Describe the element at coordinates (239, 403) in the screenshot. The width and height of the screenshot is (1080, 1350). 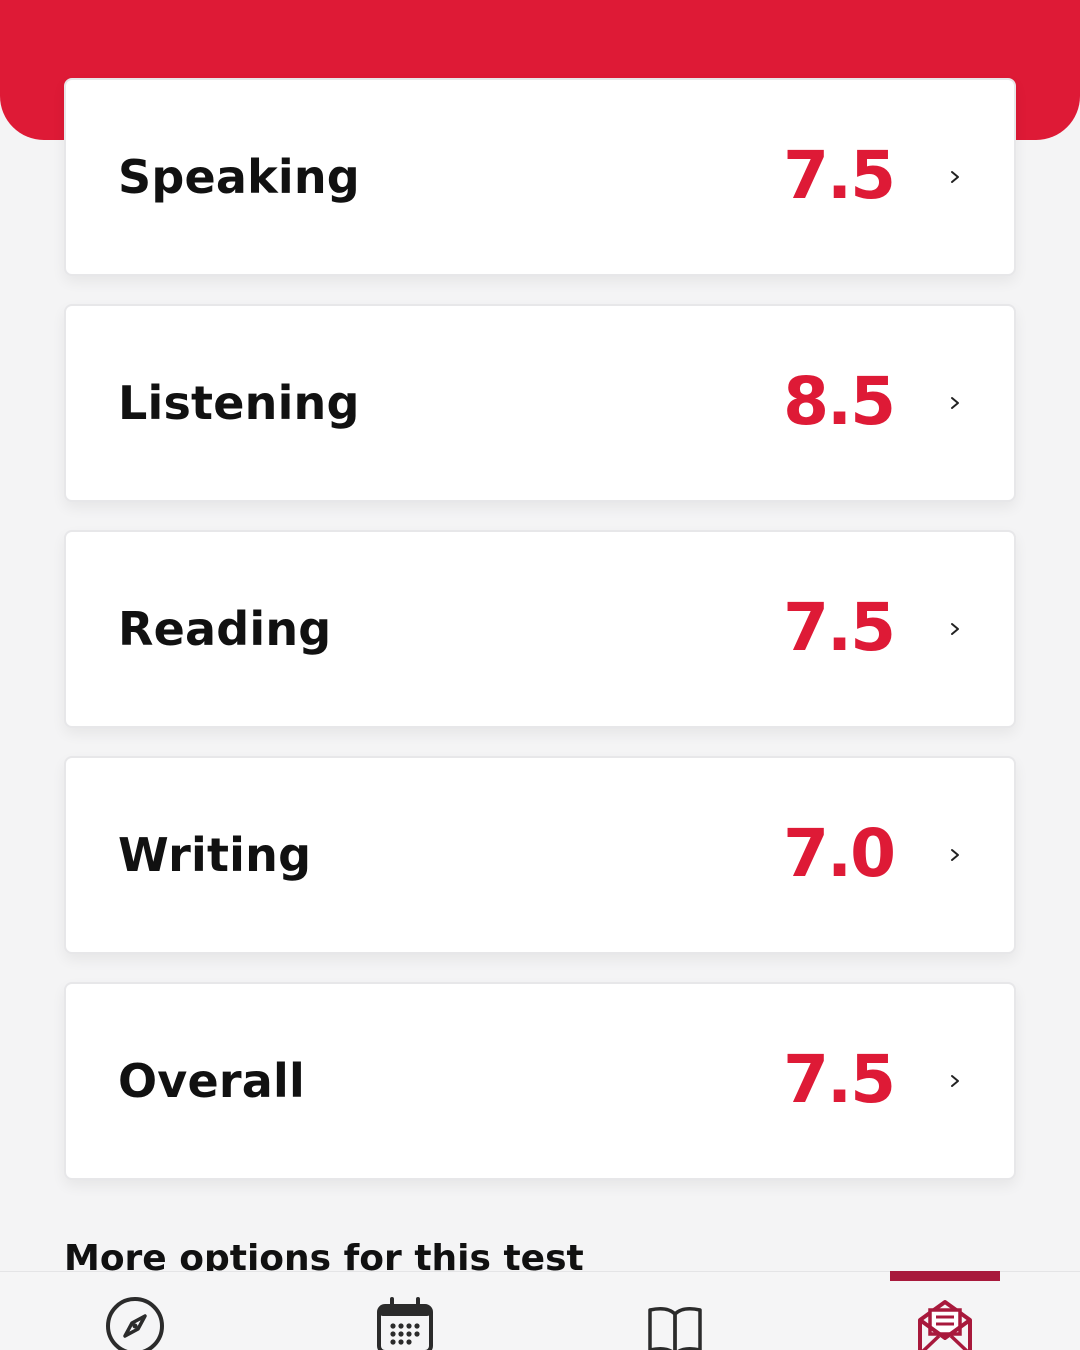
I see `score-label: Listening` at that location.